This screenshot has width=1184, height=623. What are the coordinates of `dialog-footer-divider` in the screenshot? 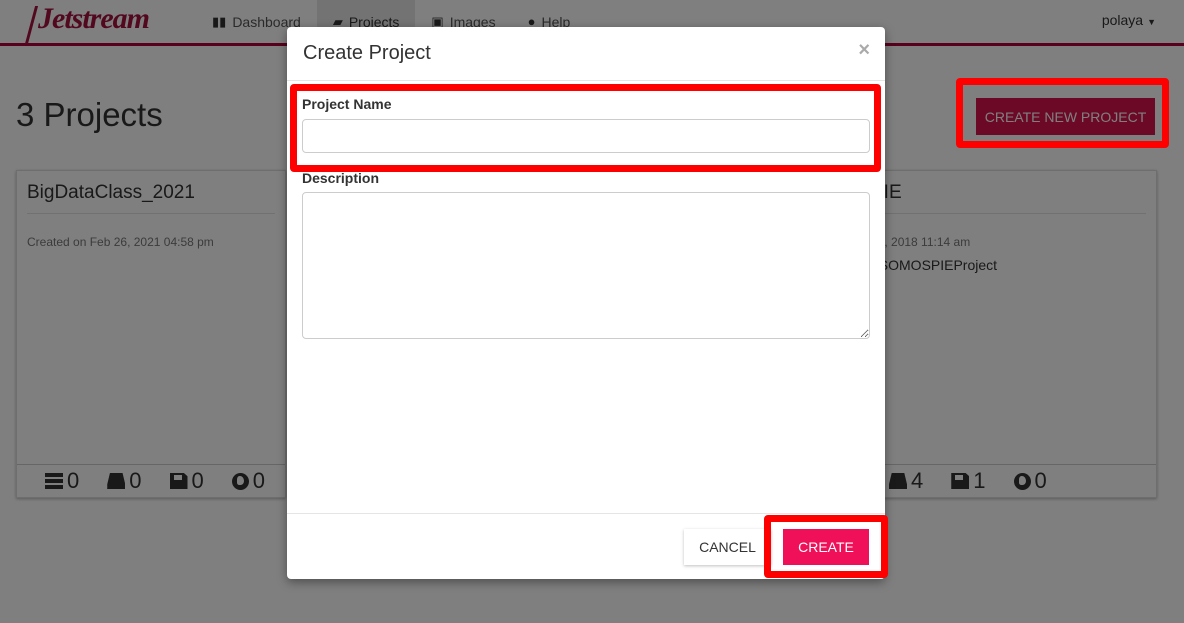 It's located at (586, 513).